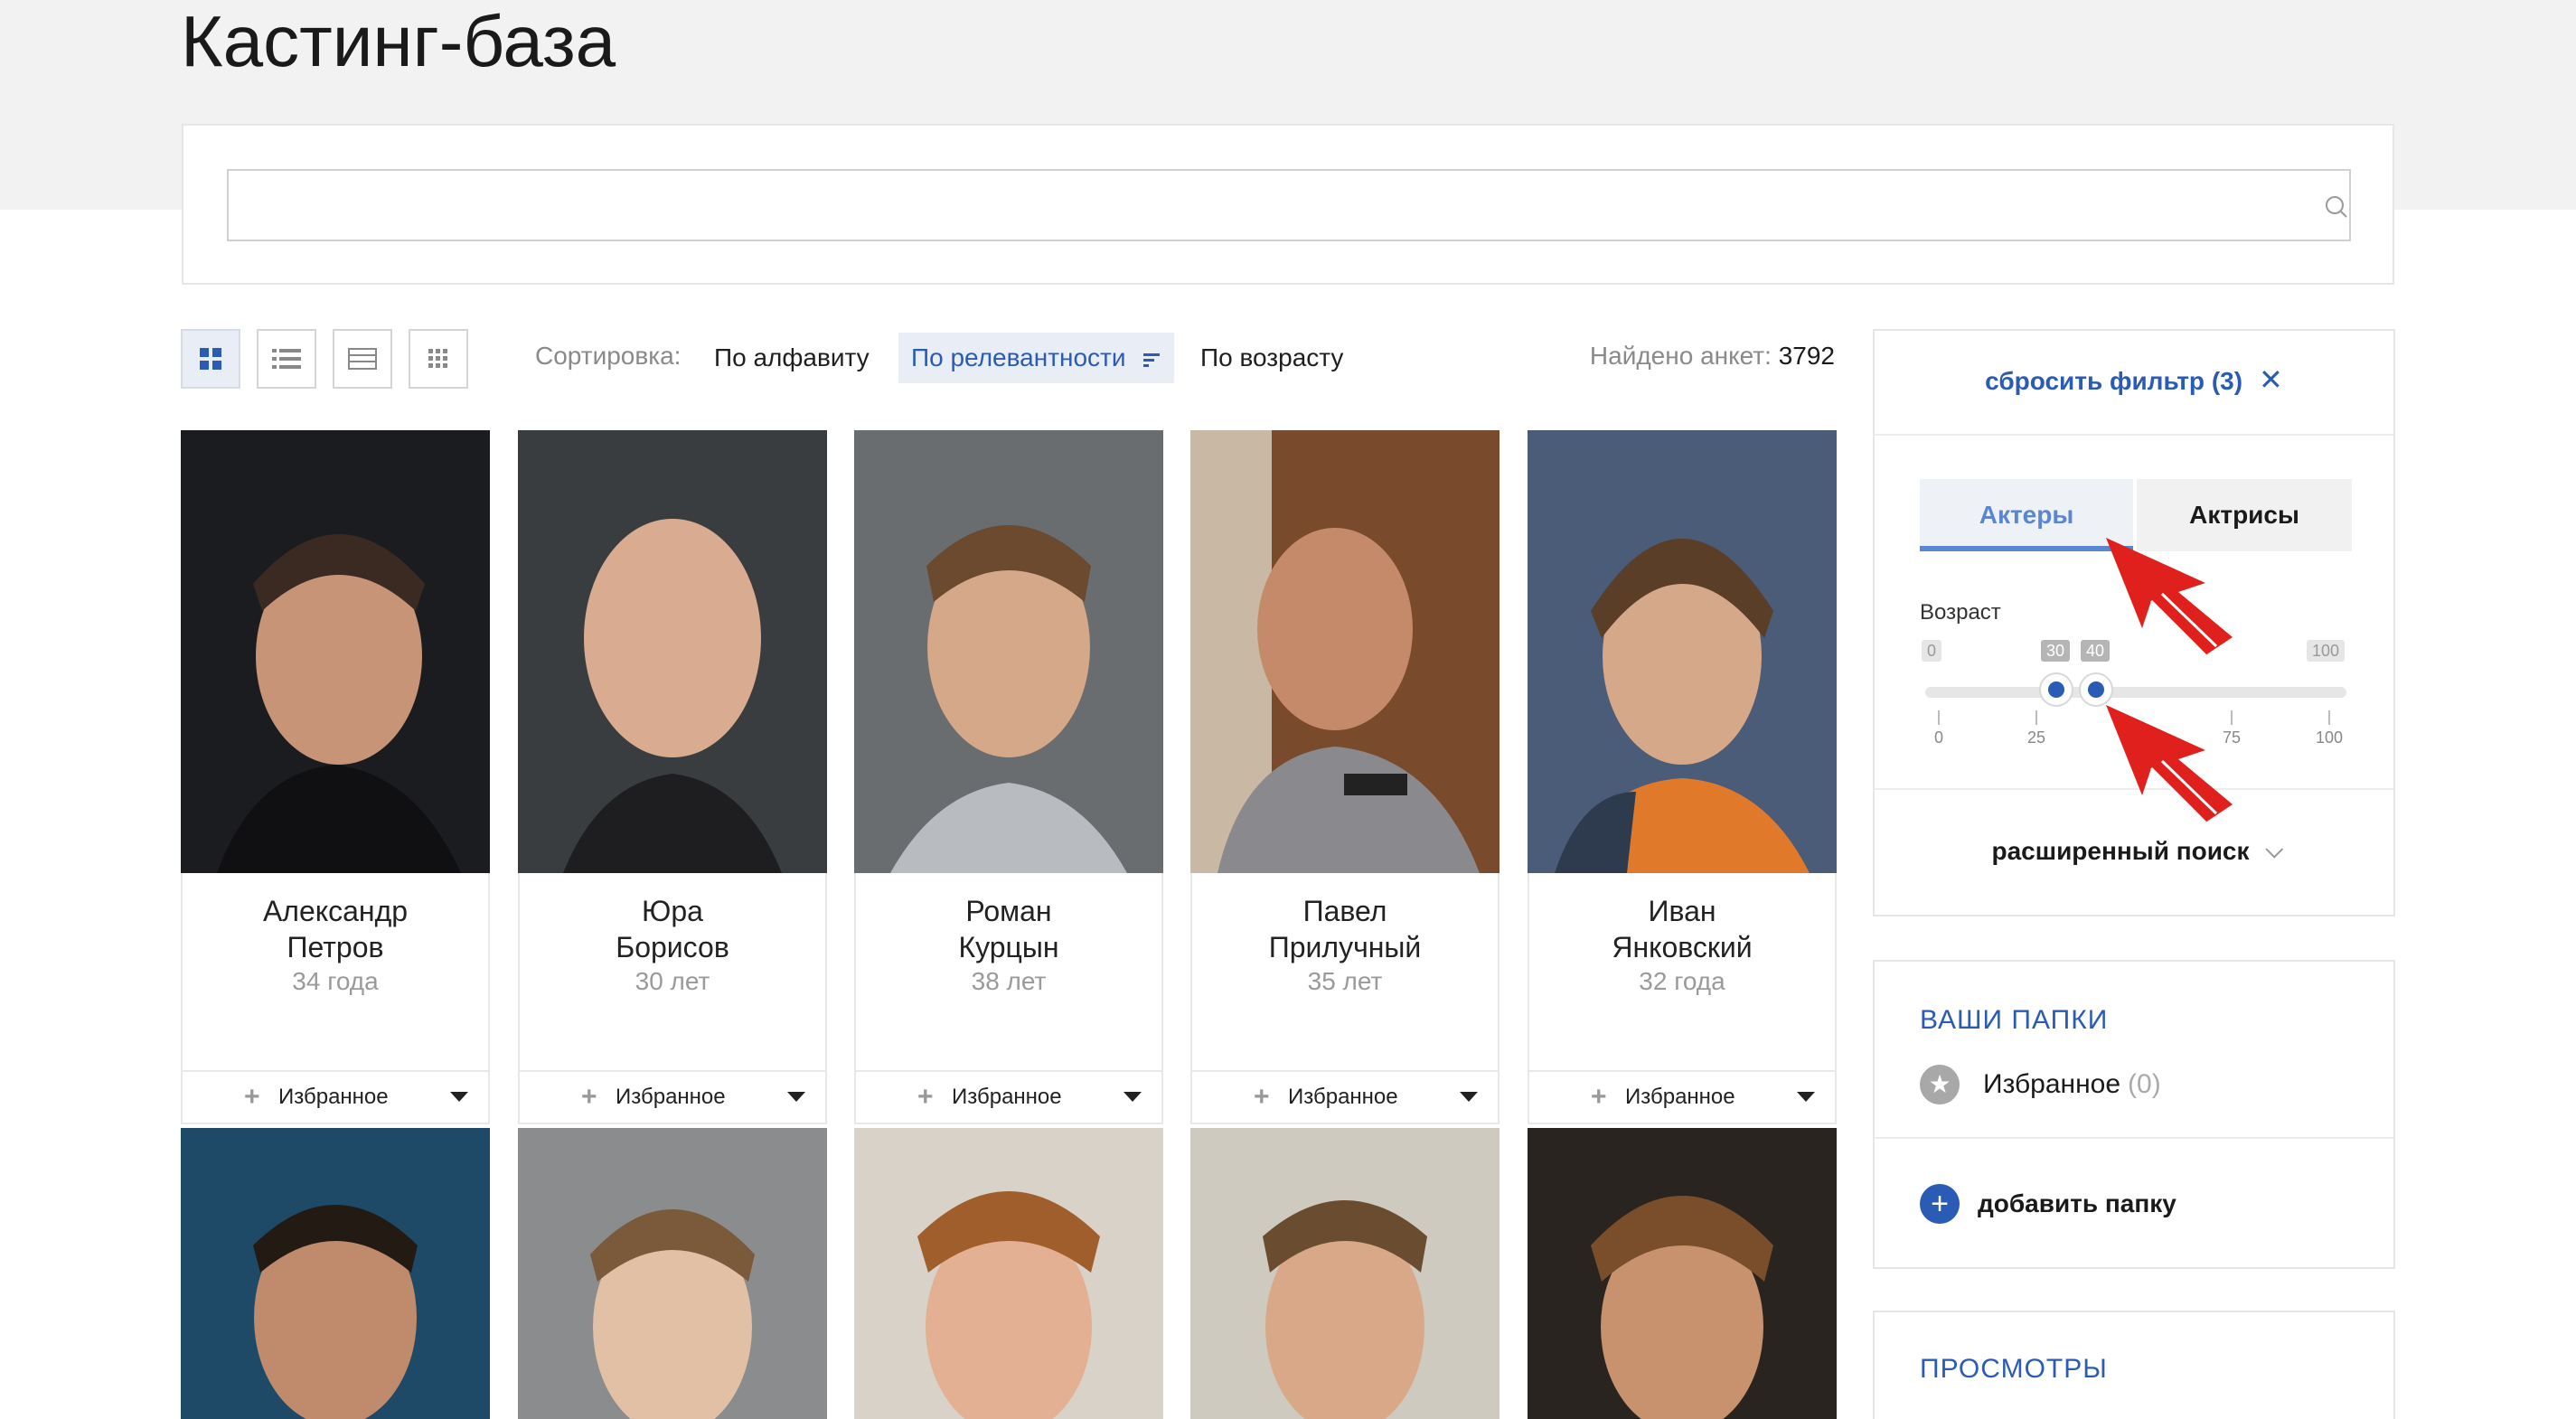 This screenshot has width=2576, height=1419. Describe the element at coordinates (673, 911) in the screenshot. I see `actor-first-name: Юра` at that location.